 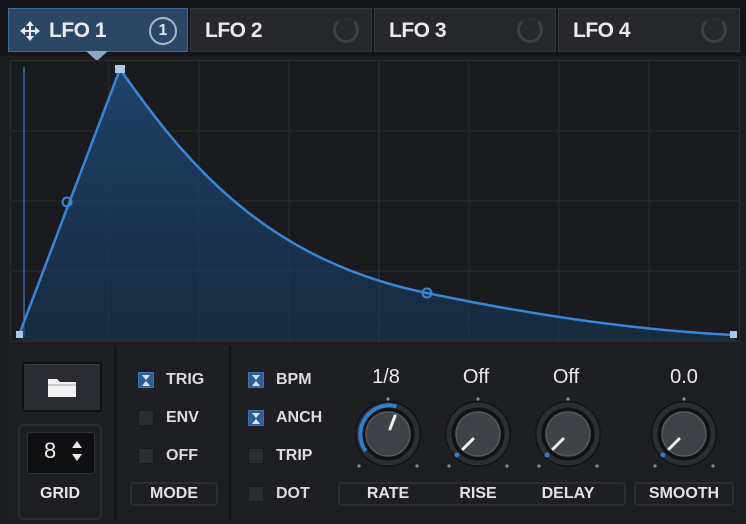 What do you see at coordinates (386, 377) in the screenshot?
I see `rate-value: 1/8` at bounding box center [386, 377].